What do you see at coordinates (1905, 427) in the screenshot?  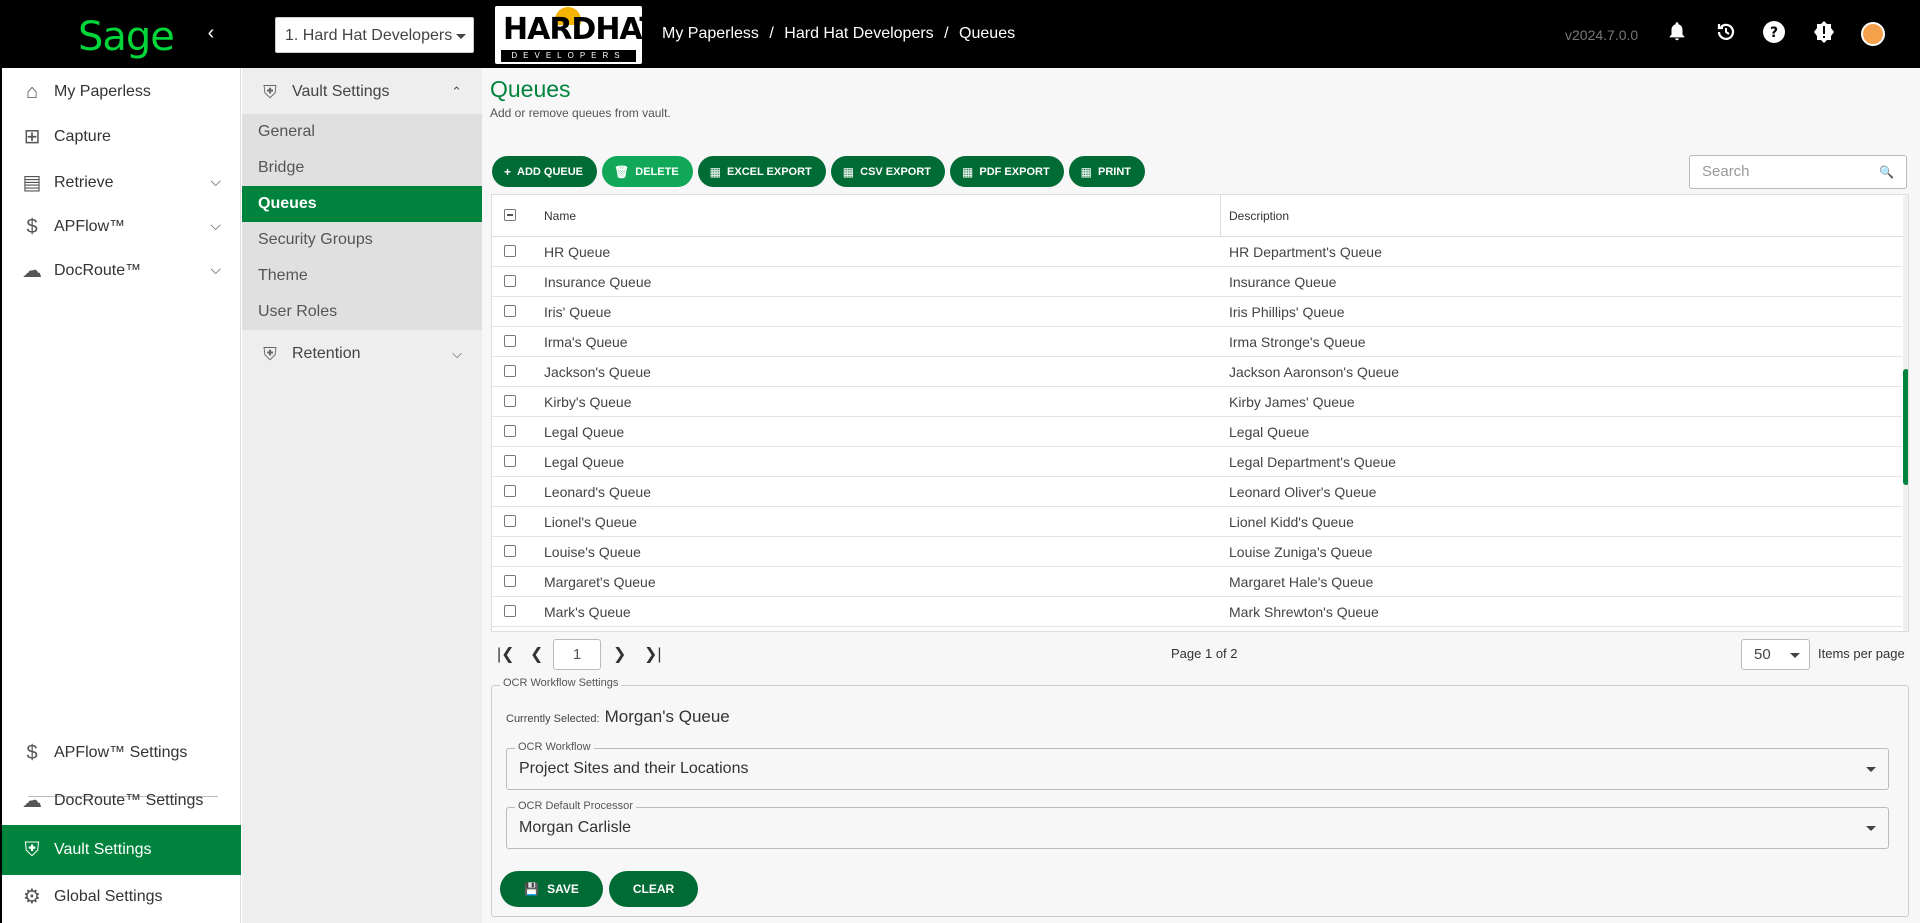 I see `scrollbar-thumb` at bounding box center [1905, 427].